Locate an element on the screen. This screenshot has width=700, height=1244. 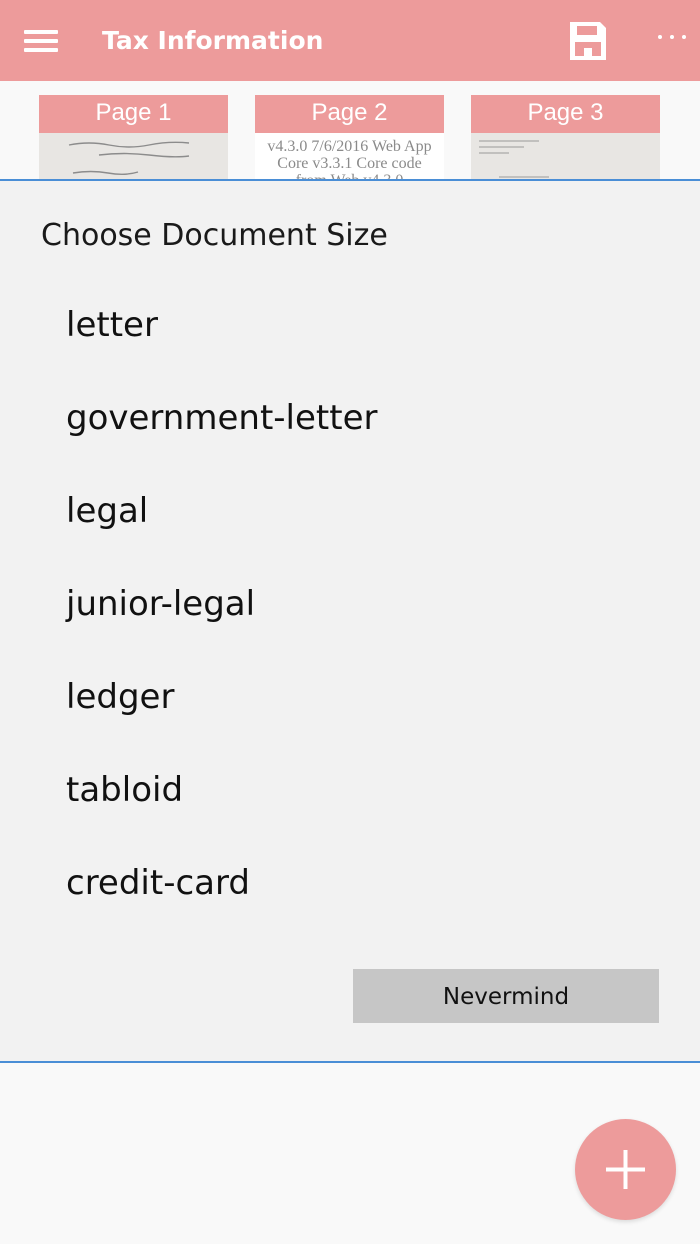
add-page-button is located at coordinates (625, 1169).